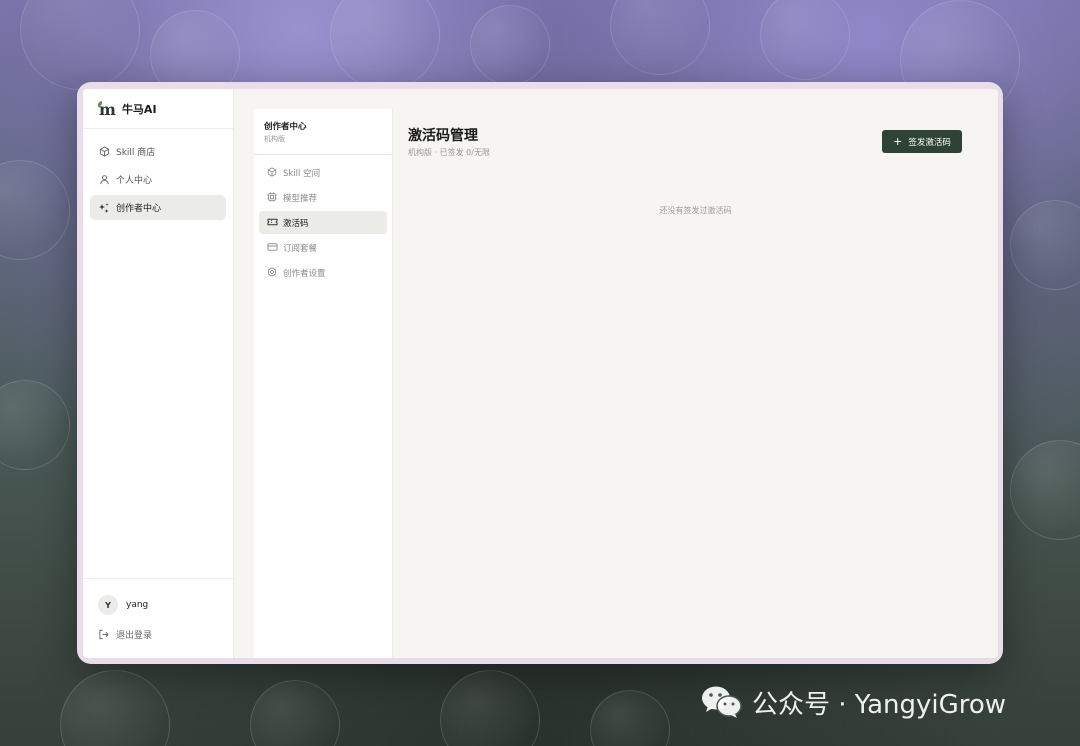  What do you see at coordinates (136, 153) in the screenshot?
I see `sidebar-item-label: Skill 商店` at bounding box center [136, 153].